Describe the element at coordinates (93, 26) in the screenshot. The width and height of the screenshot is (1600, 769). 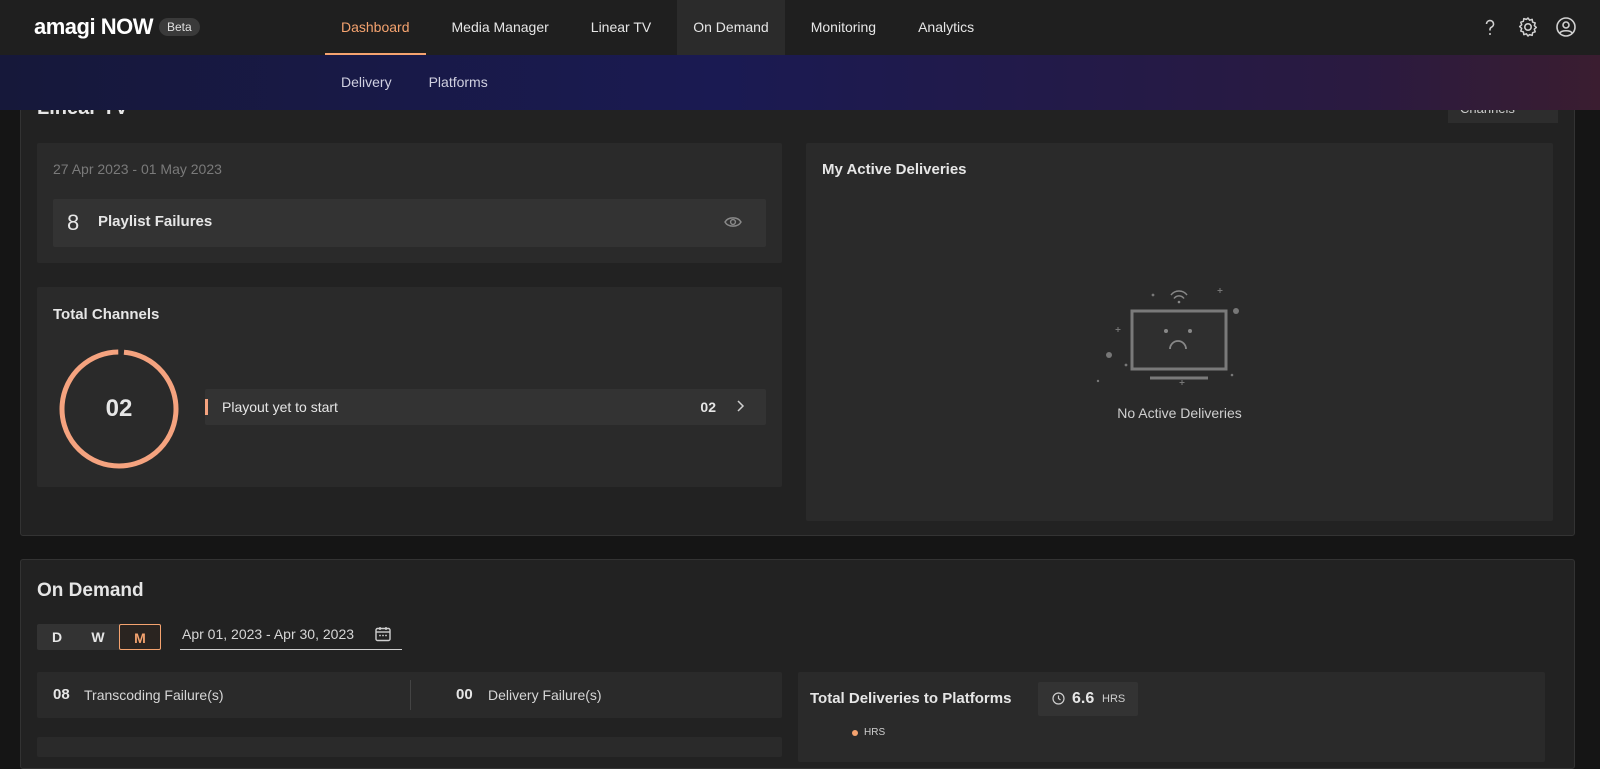
I see `brand-name: amagi NOW` at that location.